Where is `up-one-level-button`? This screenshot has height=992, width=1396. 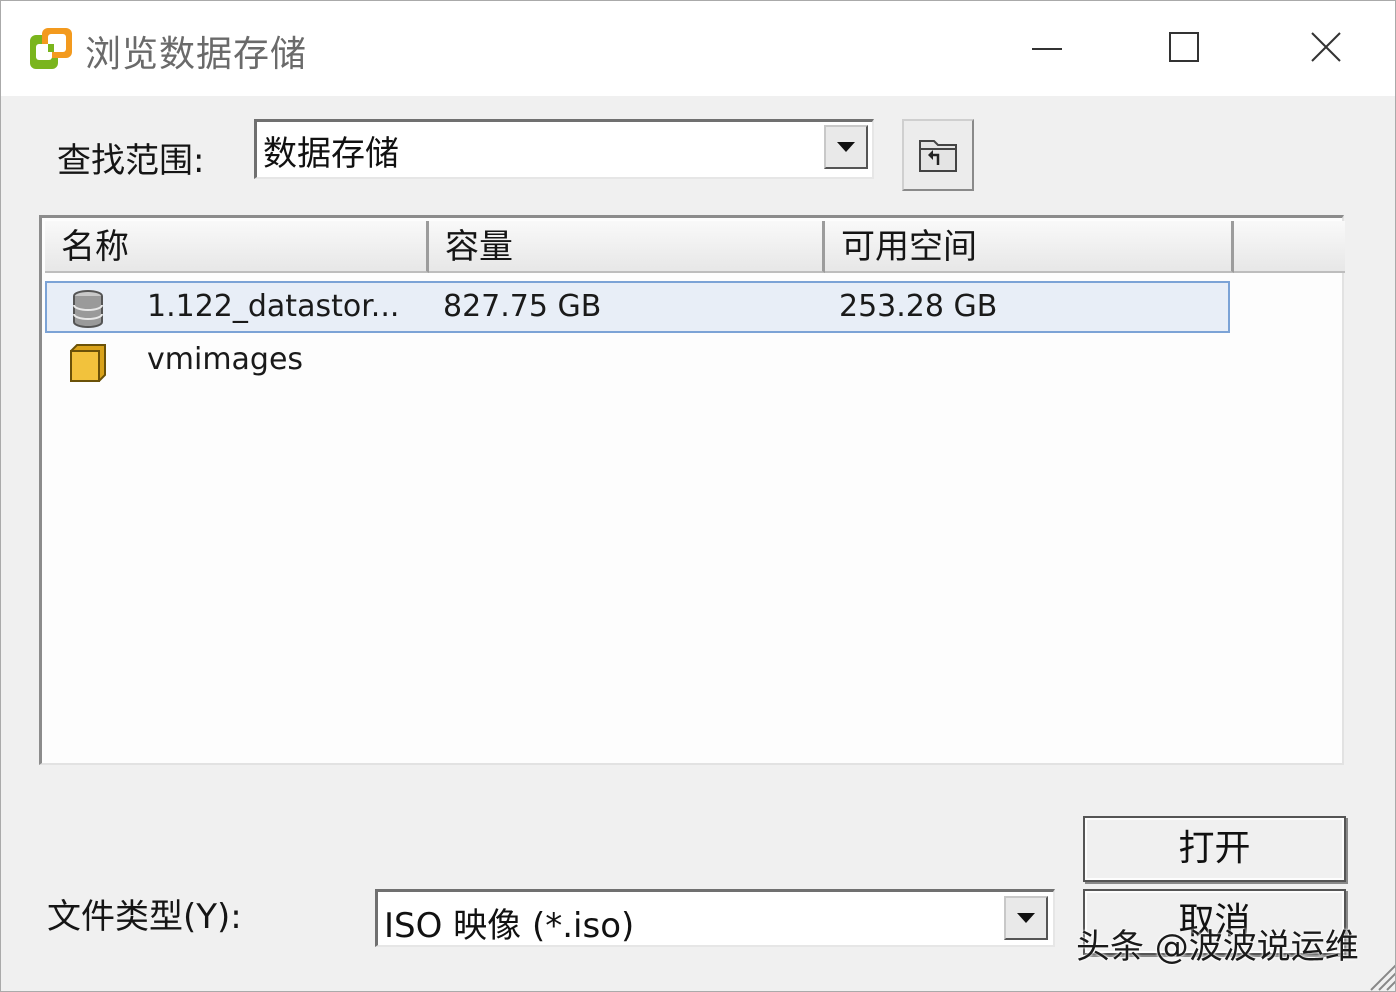 up-one-level-button is located at coordinates (938, 155).